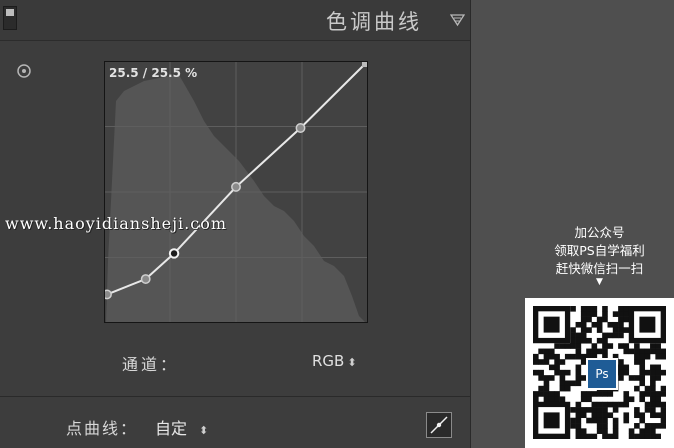 The width and height of the screenshot is (674, 448). What do you see at coordinates (457, 20) in the screenshot?
I see `collapse-triangle-icon` at bounding box center [457, 20].